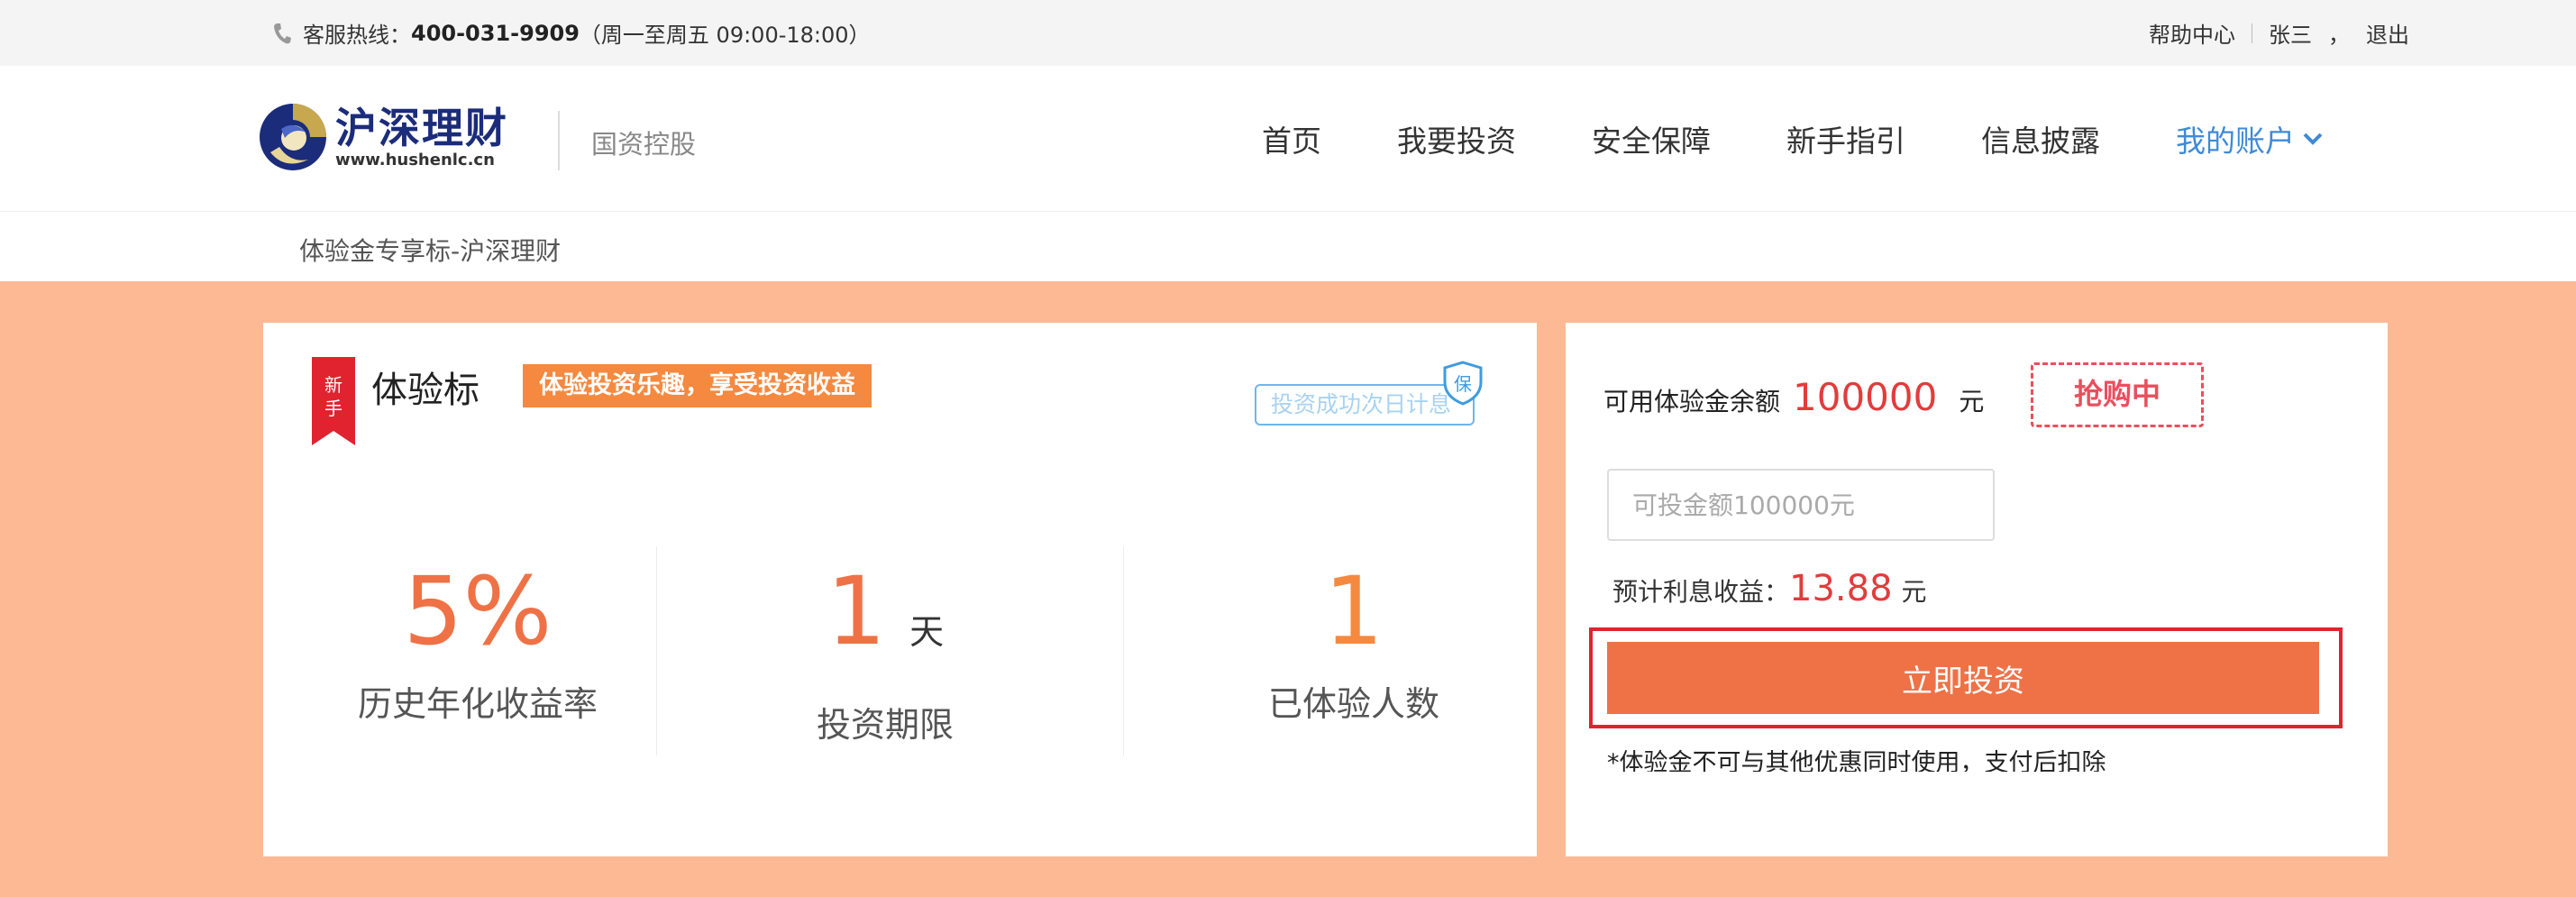  I want to click on participants-label: 已体验人数, so click(1353, 704).